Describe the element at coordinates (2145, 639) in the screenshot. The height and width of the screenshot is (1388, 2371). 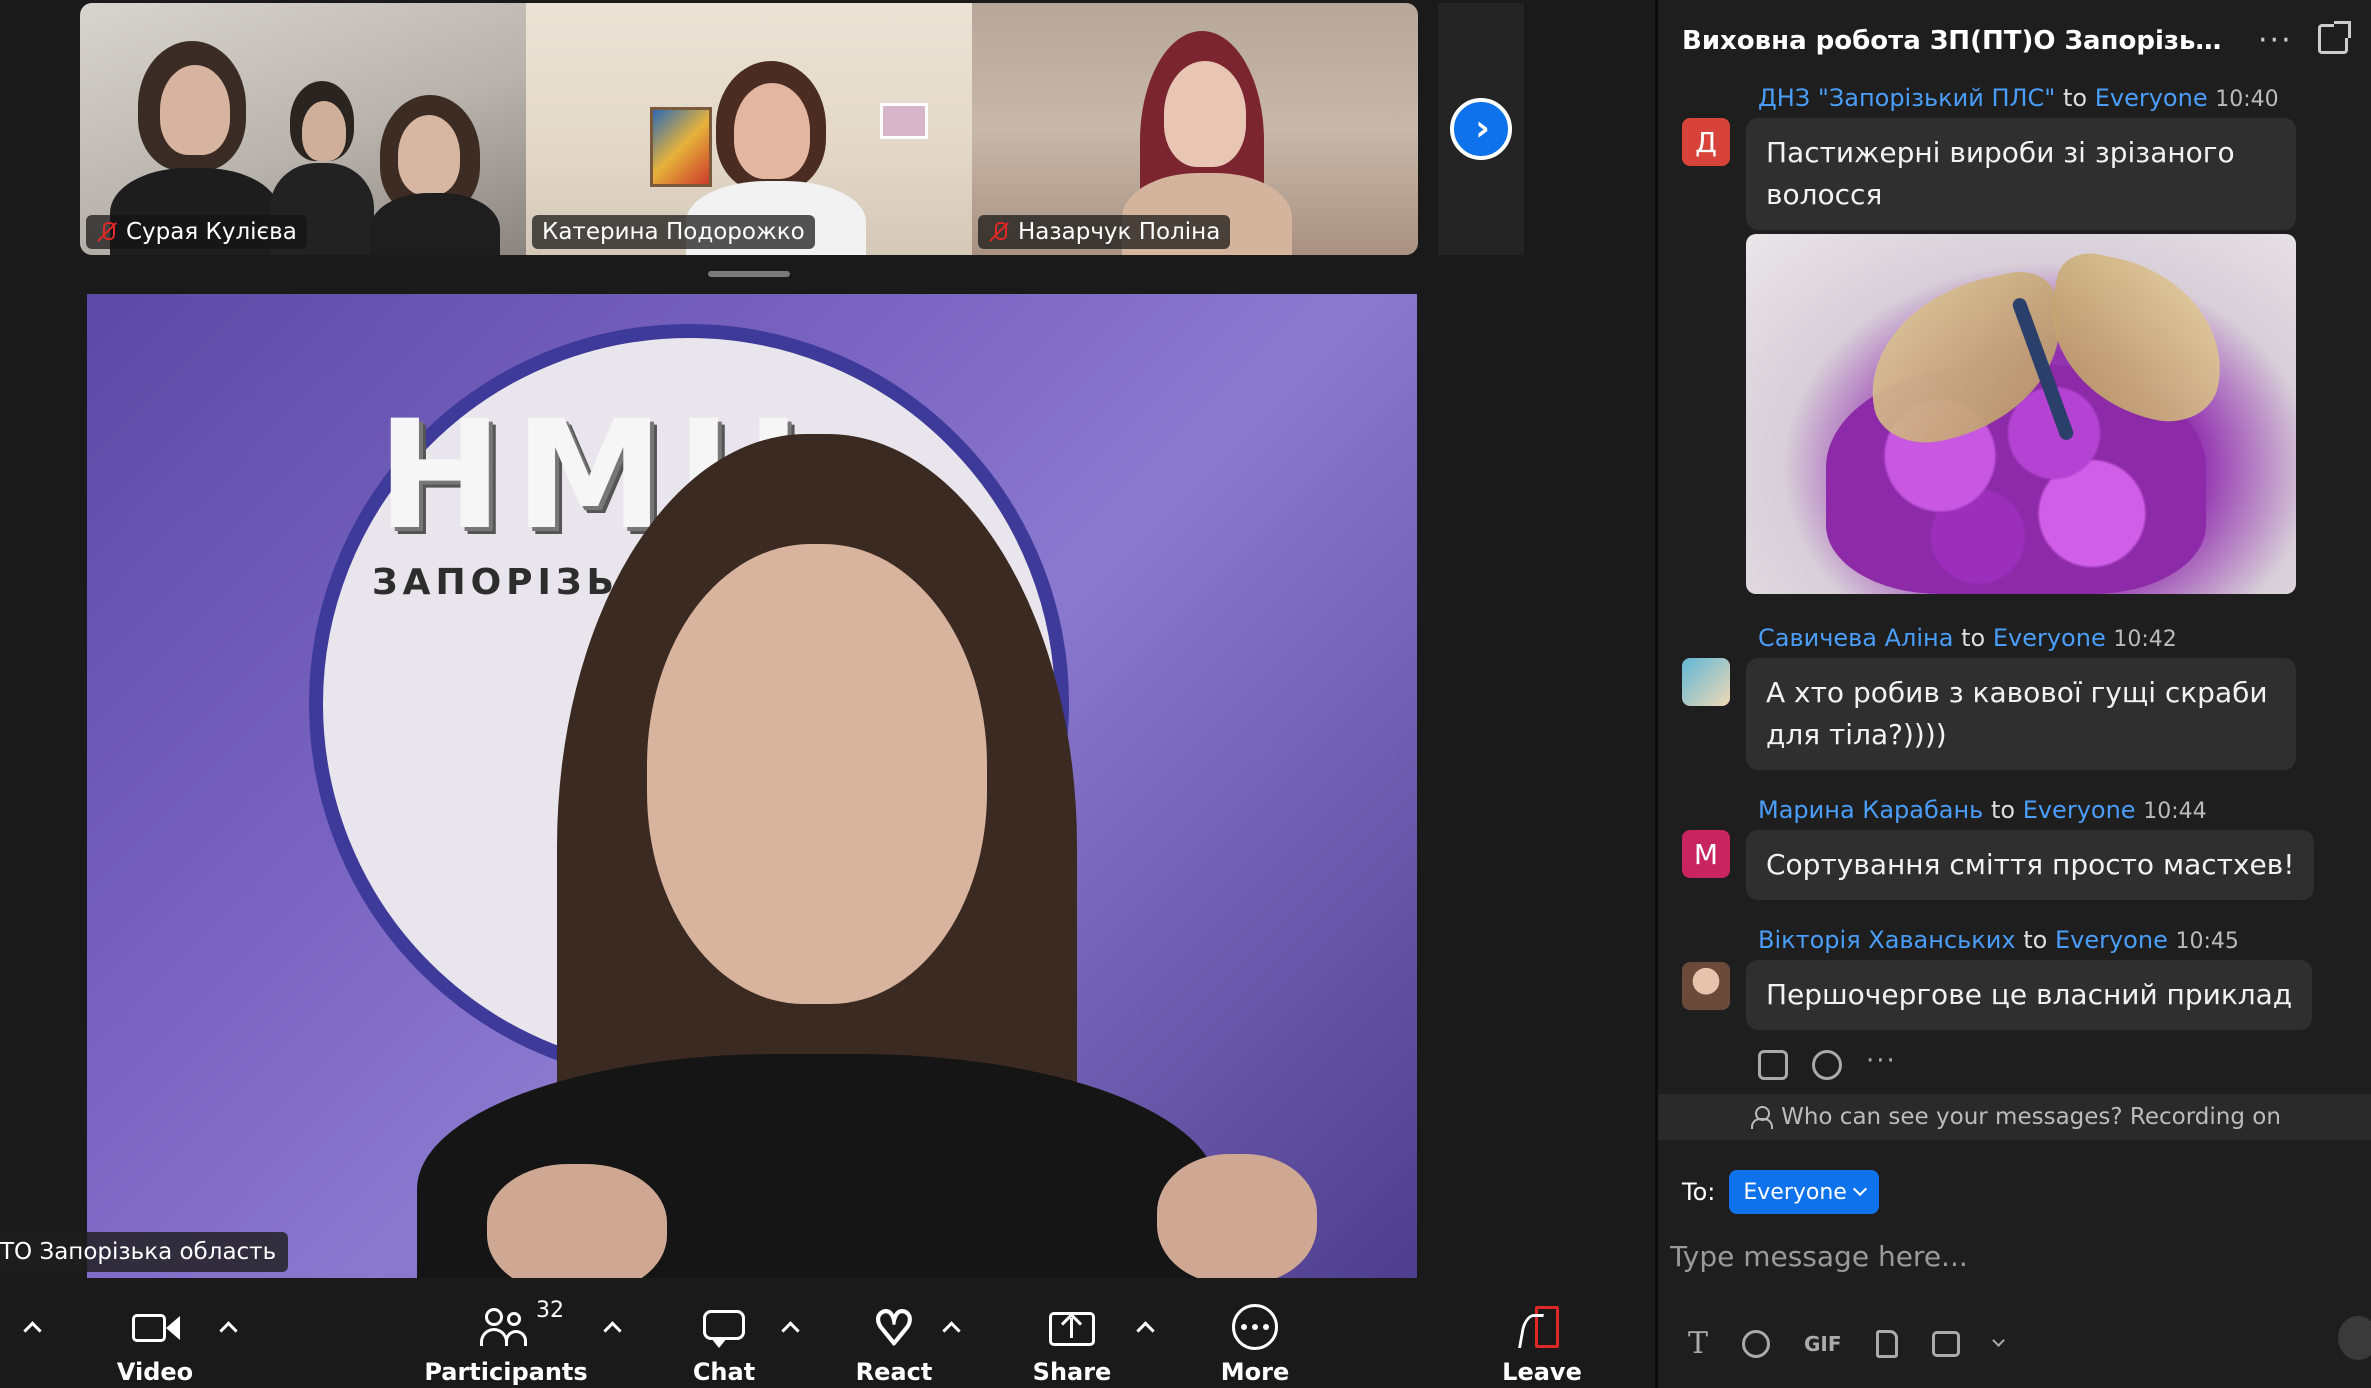
I see `message-time: 10:42` at that location.